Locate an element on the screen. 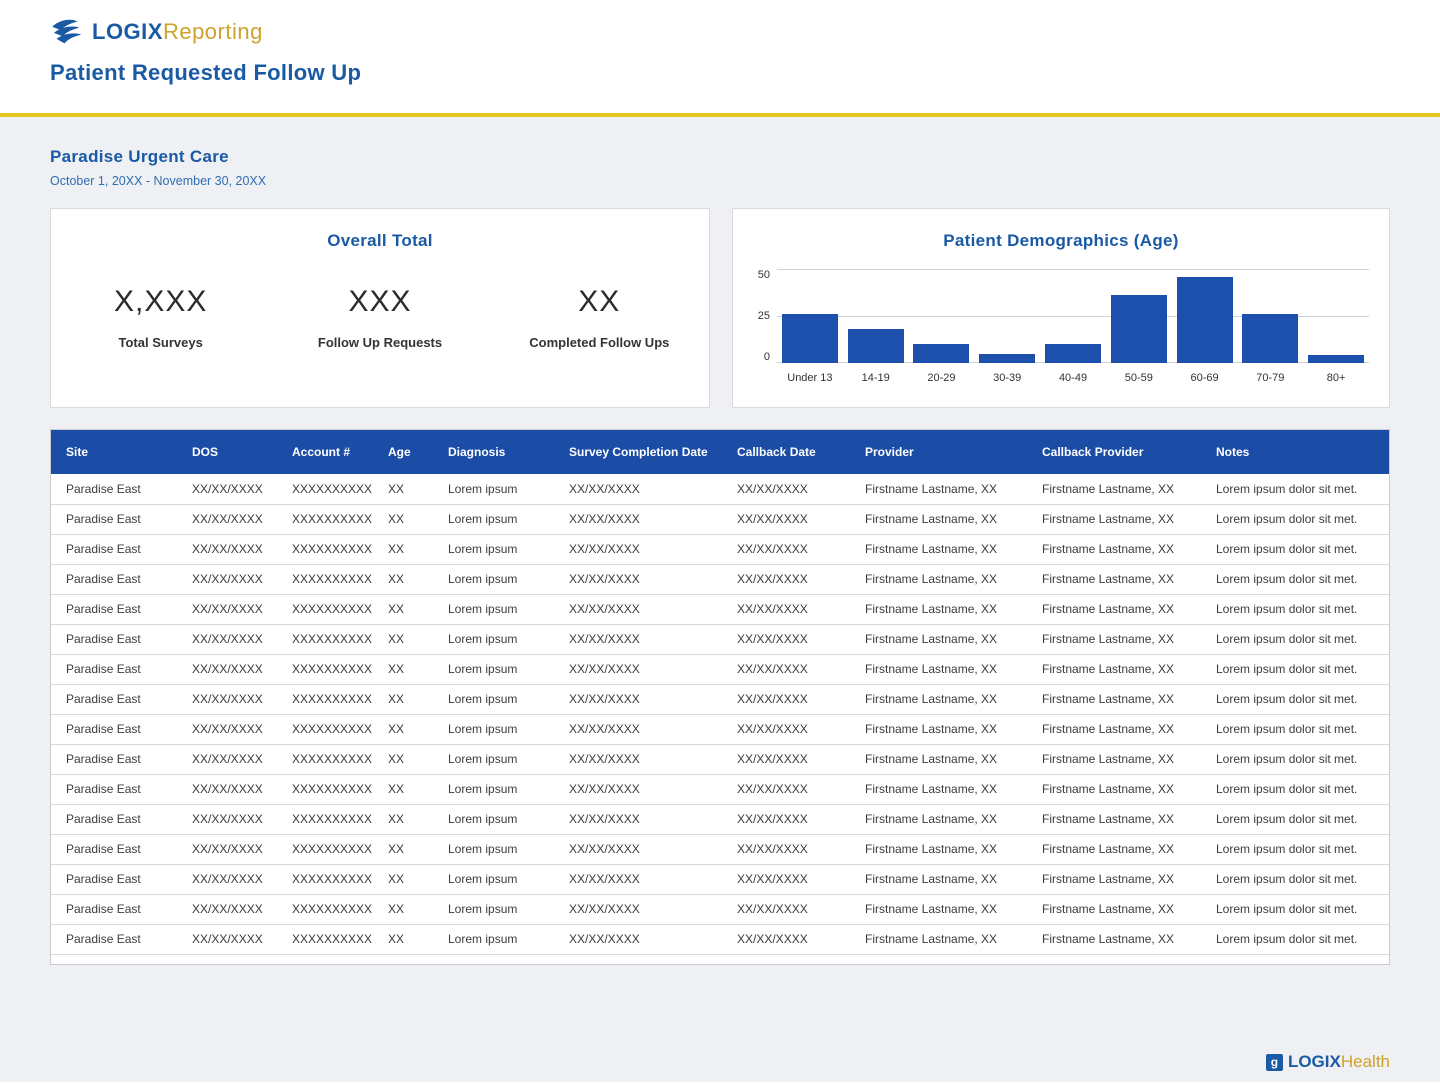 Image resolution: width=1440 pixels, height=1090 pixels. stat-value: XX is located at coordinates (599, 301).